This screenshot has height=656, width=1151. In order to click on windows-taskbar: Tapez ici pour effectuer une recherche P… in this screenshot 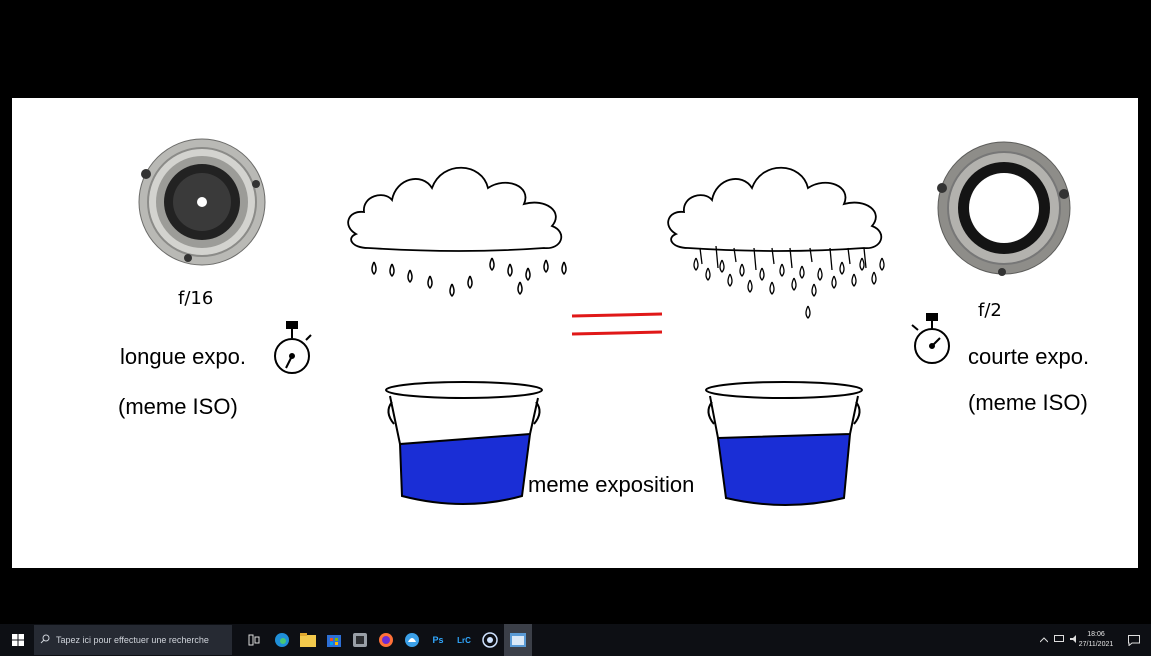, I will do `click(575, 640)`.